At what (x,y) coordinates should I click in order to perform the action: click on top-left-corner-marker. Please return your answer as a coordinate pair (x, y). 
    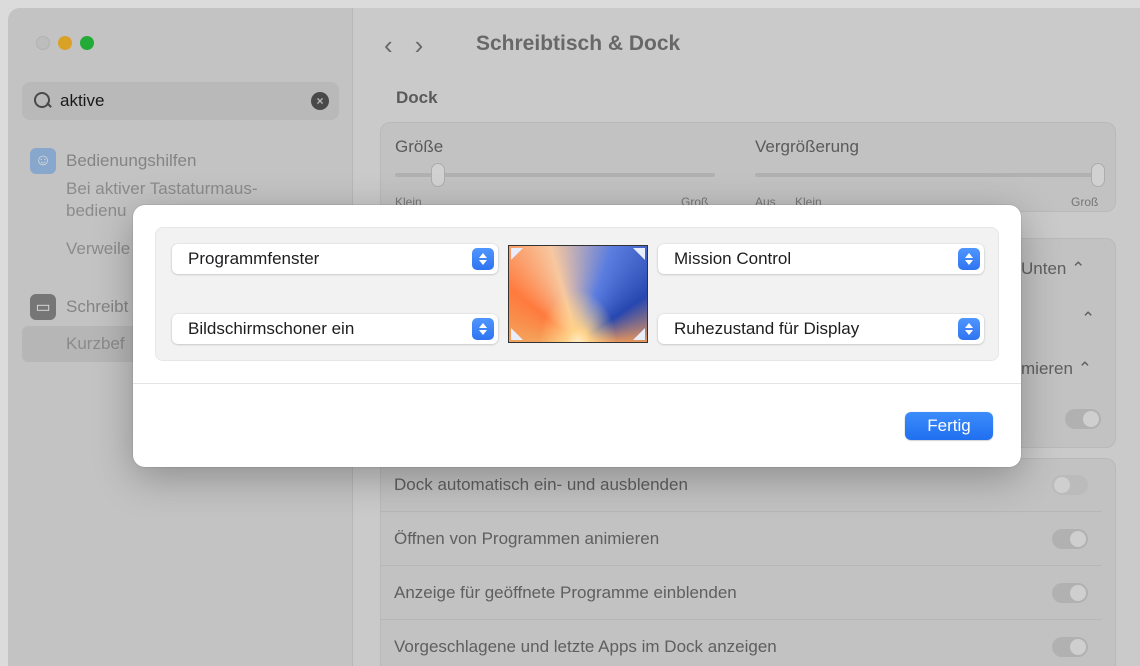
    Looking at the image, I should click on (517, 254).